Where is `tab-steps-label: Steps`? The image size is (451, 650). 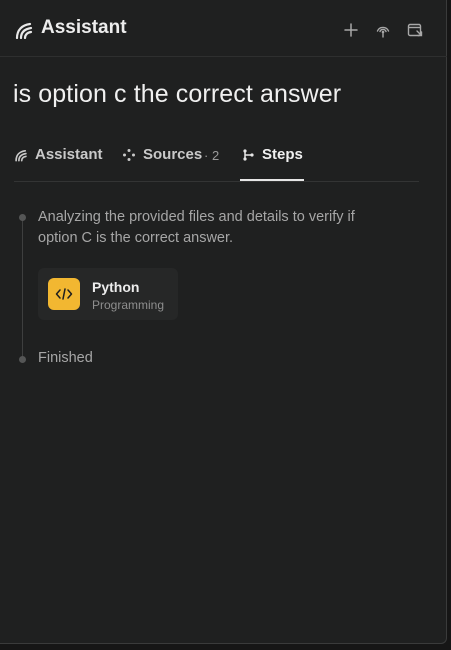 tab-steps-label: Steps is located at coordinates (282, 154).